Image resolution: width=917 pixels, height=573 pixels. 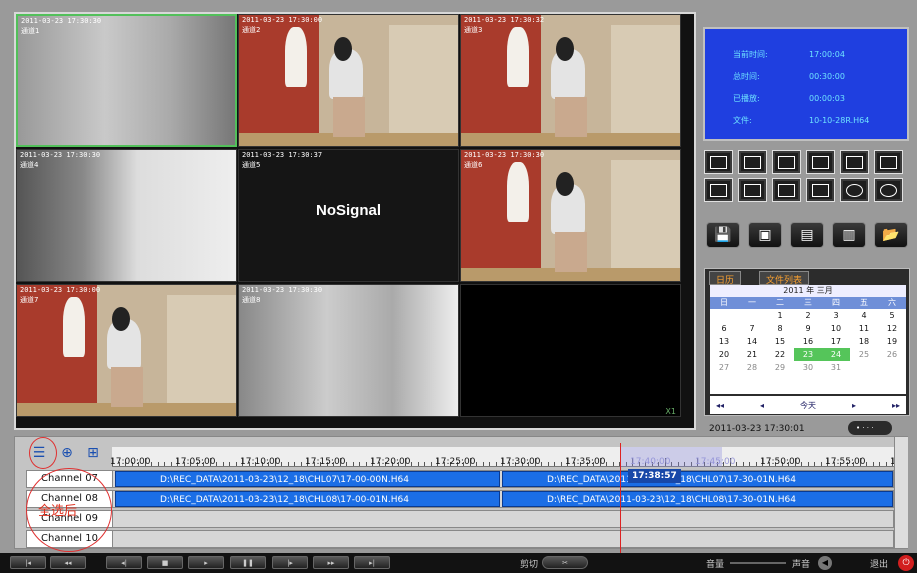 What do you see at coordinates (520, 462) in the screenshot?
I see `ruler-time-label: 17:30:00` at bounding box center [520, 462].